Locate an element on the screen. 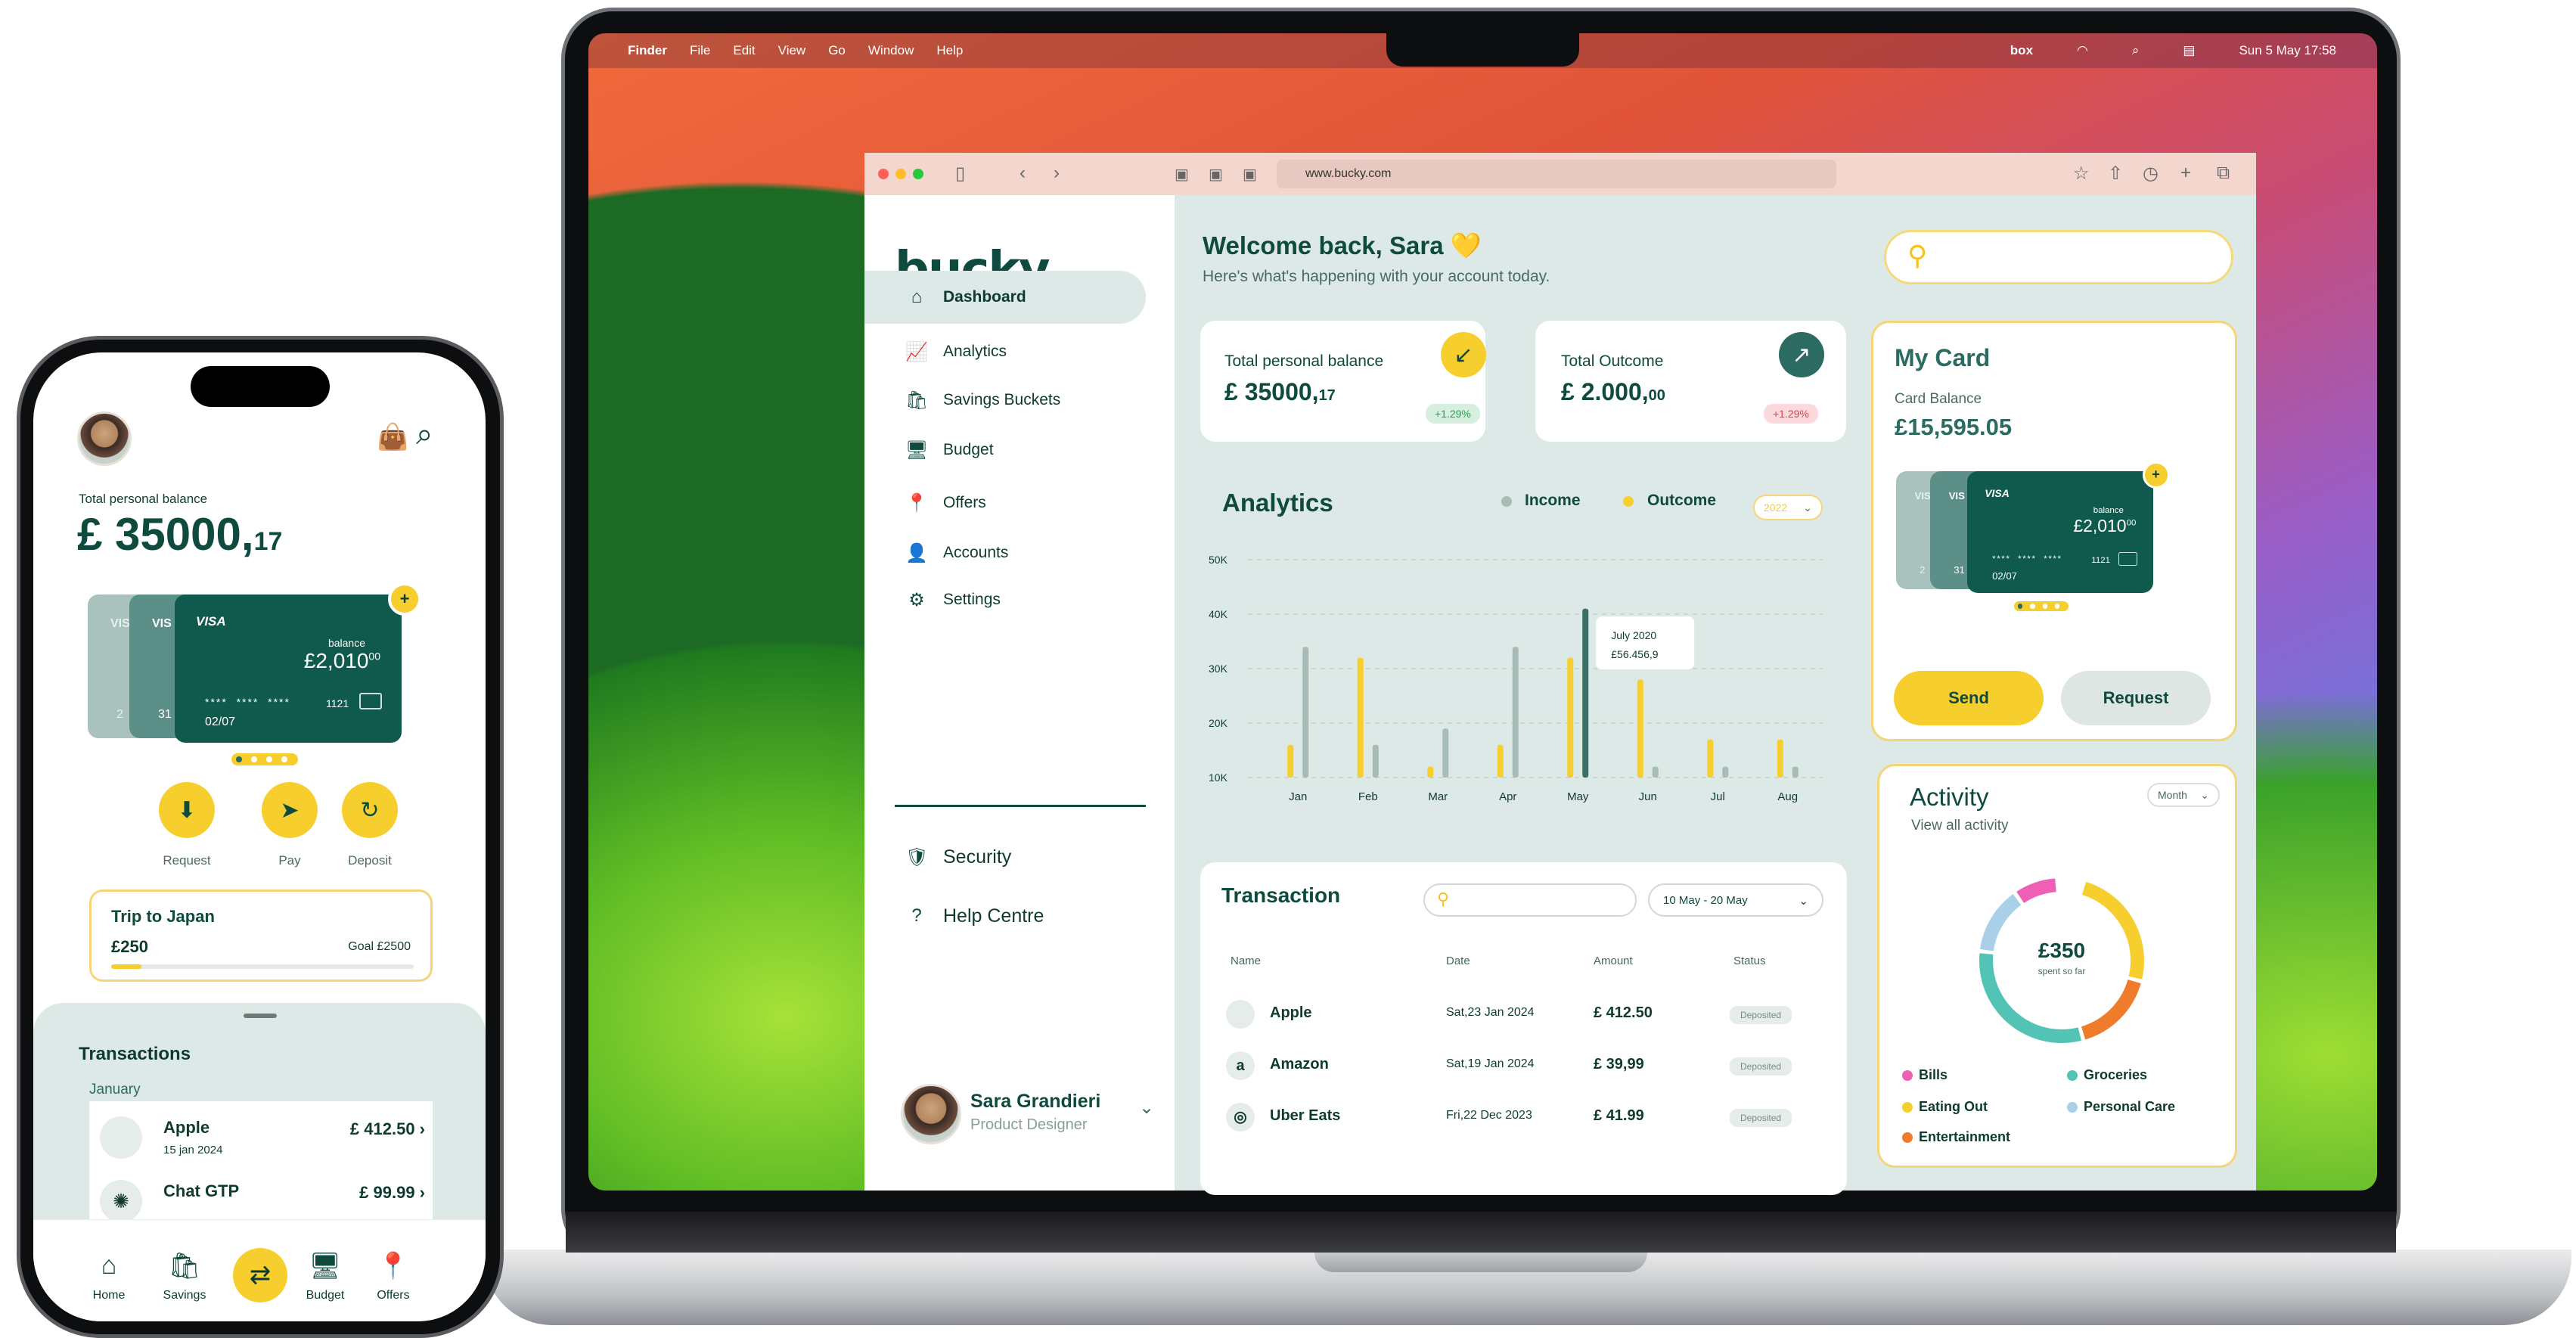 This screenshot has width=2576, height=1338. sidebar-item-settings: ⚙ Settings is located at coordinates (1005, 599).